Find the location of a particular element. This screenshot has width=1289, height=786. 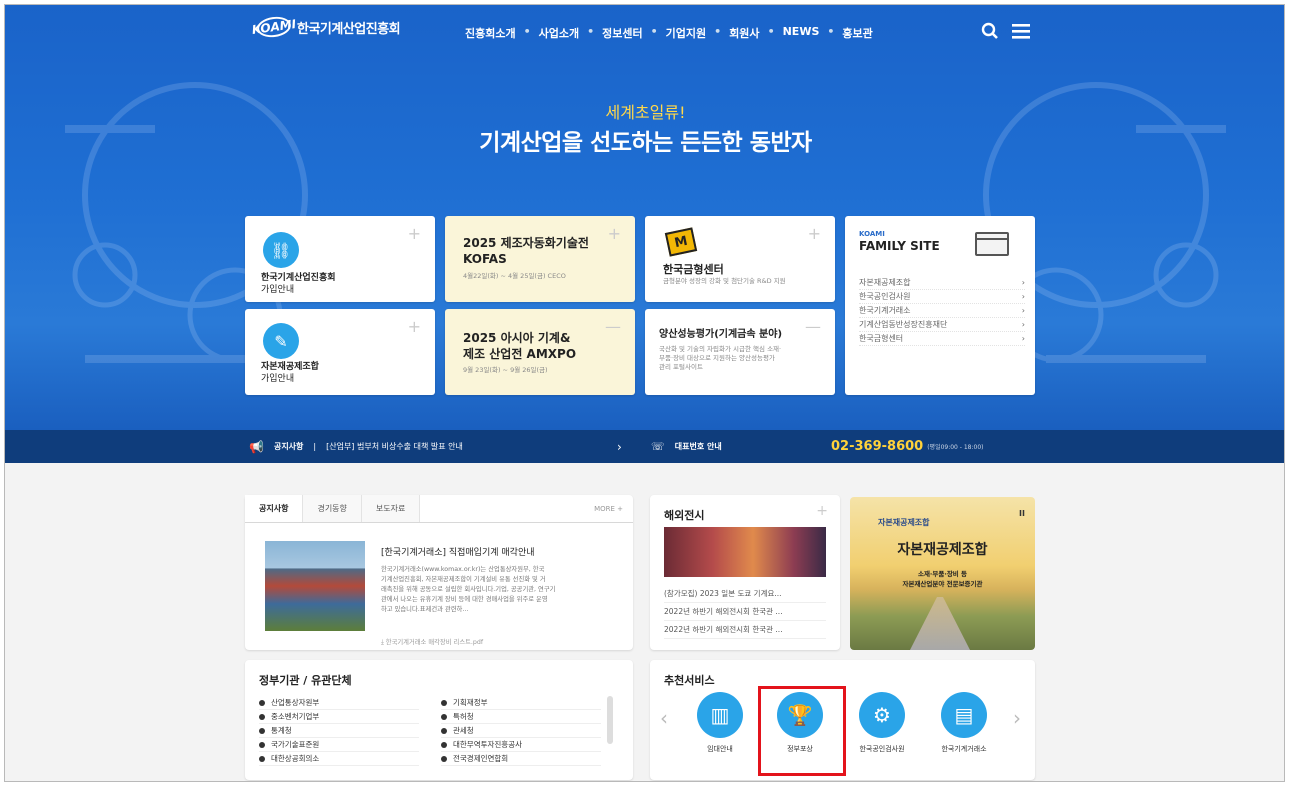

card-desc-line: 부품·장비 대상으로 지원하는 양산성능평가 is located at coordinates (717, 358).